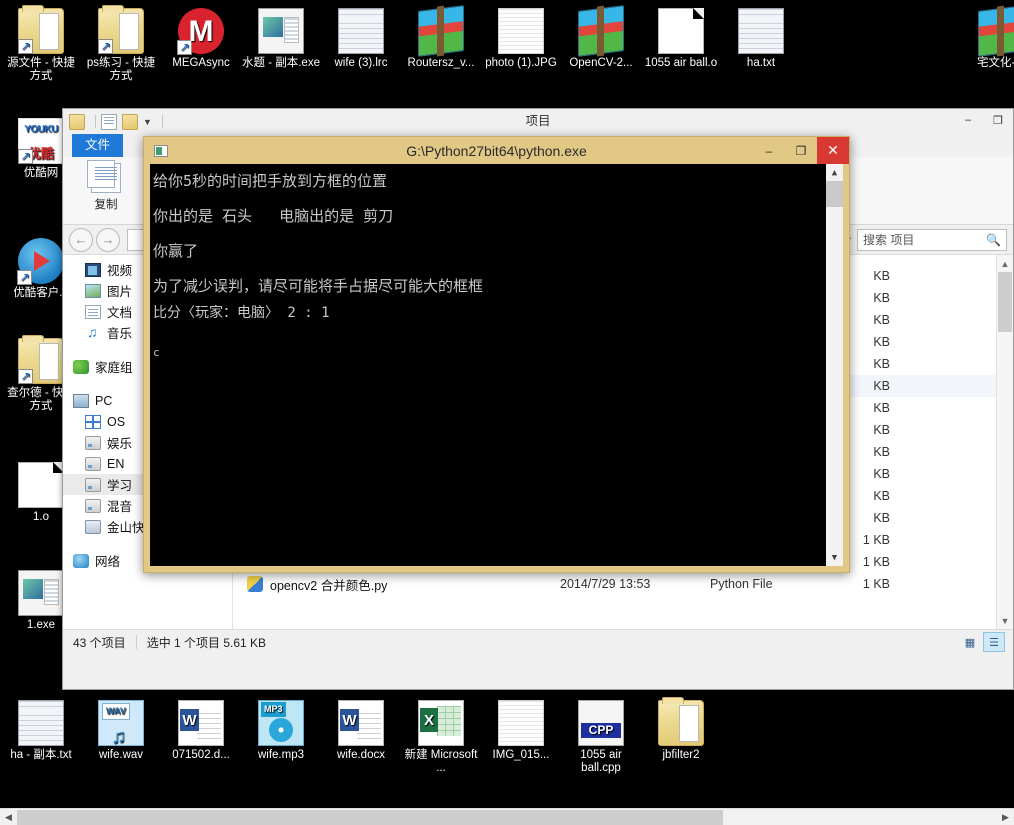  I want to click on console-score-line: 比分〈玩家：电脑〉 2 : 1, so click(241, 313).